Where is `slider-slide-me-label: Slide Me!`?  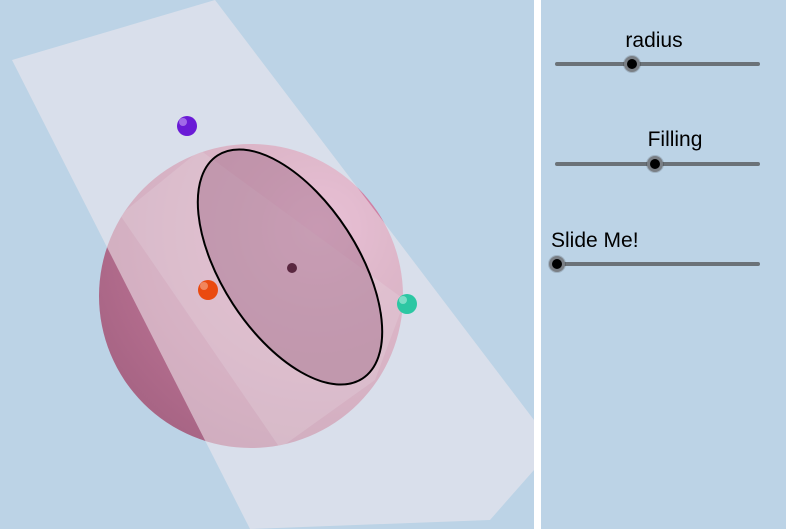
slider-slide-me-label: Slide Me! is located at coordinates (595, 240).